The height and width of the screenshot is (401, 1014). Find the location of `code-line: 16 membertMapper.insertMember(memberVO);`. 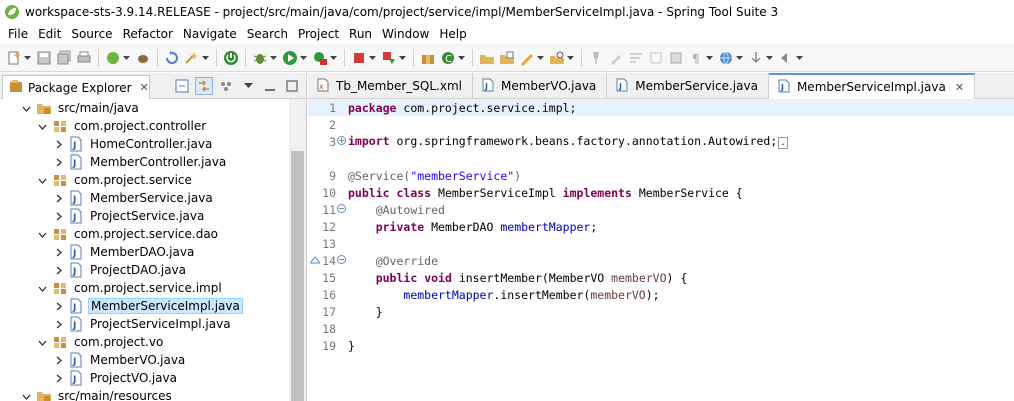

code-line: 16 membertMapper.insertMember(memberVO); is located at coordinates (661, 294).